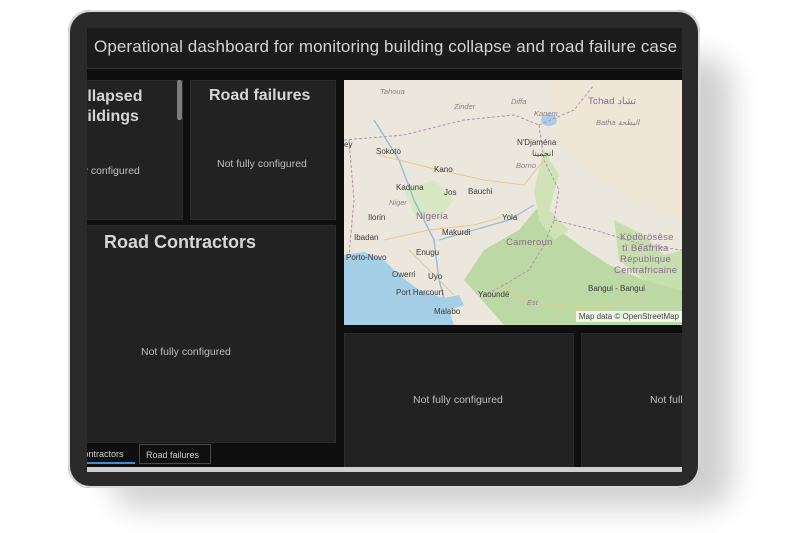  I want to click on map-label-ilorin: Ilorin, so click(377, 217).